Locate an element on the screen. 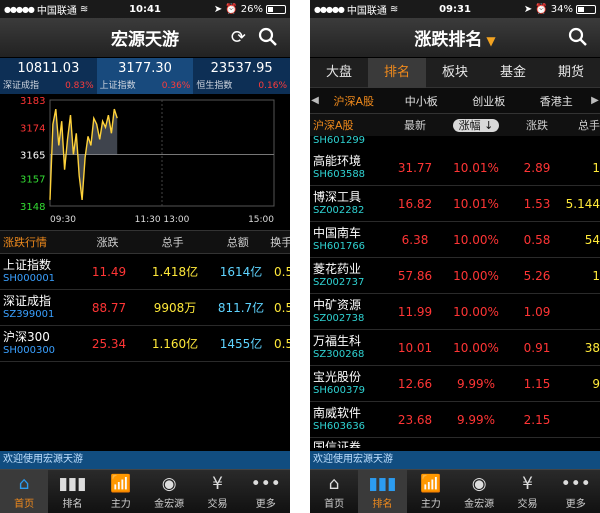 The height and width of the screenshot is (513, 600). chevron-right-icon: ▶ is located at coordinates (595, 100).